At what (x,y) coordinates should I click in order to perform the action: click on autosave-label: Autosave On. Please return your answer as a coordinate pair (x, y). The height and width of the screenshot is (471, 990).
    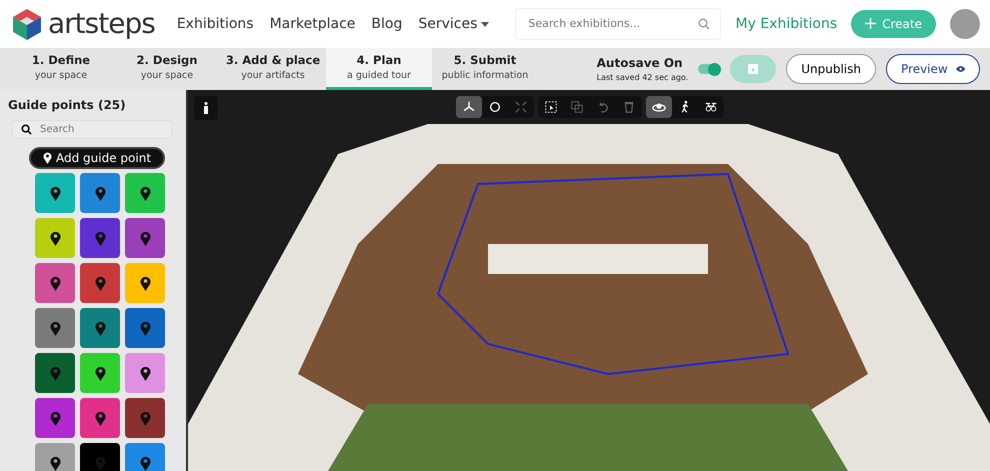
    Looking at the image, I should click on (640, 63).